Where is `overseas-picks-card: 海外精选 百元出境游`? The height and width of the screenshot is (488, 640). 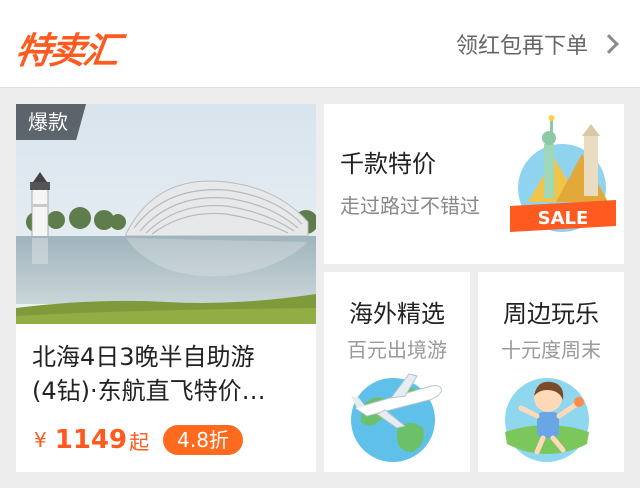 overseas-picks-card: 海外精选 百元出境游 is located at coordinates (397, 372).